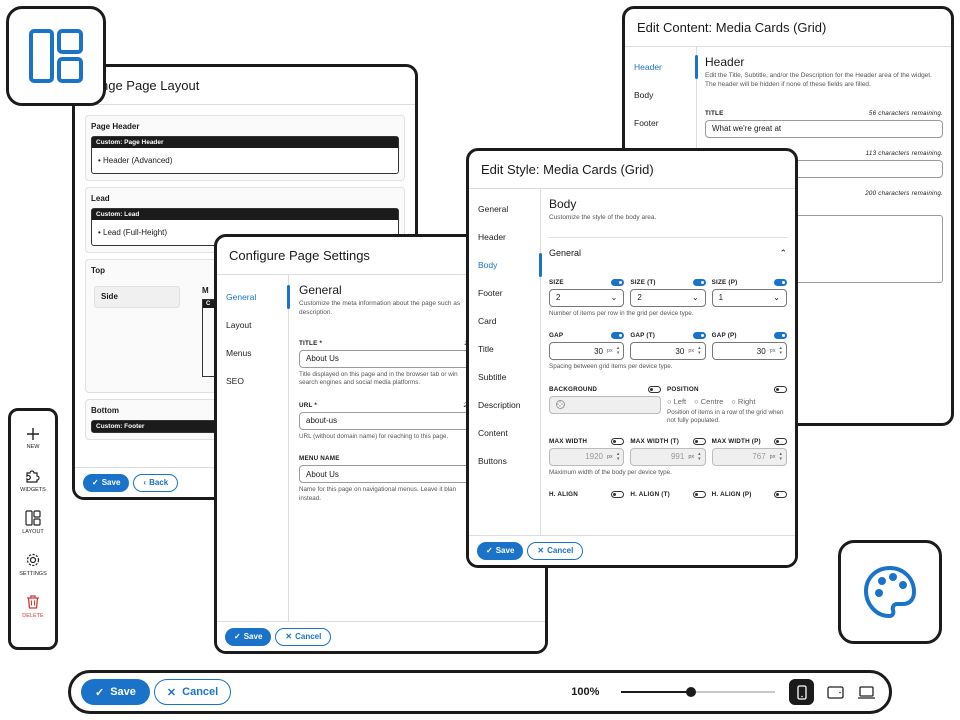  What do you see at coordinates (668, 456) in the screenshot?
I see `max-width-t-input: 991 px ▴ ▾` at bounding box center [668, 456].